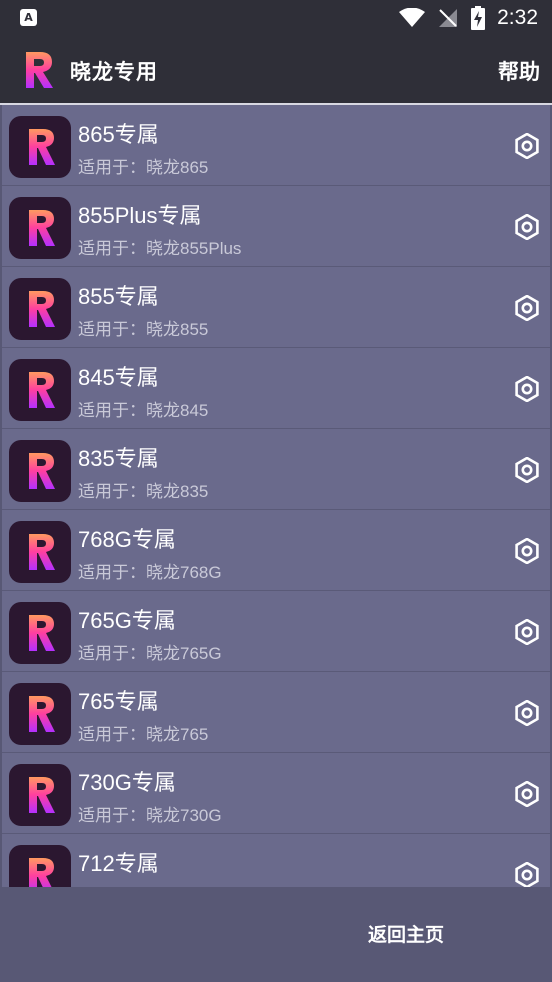 The image size is (552, 982). What do you see at coordinates (276, 712) in the screenshot?
I see `list-item: 765专属 适用于：晓龙765` at bounding box center [276, 712].